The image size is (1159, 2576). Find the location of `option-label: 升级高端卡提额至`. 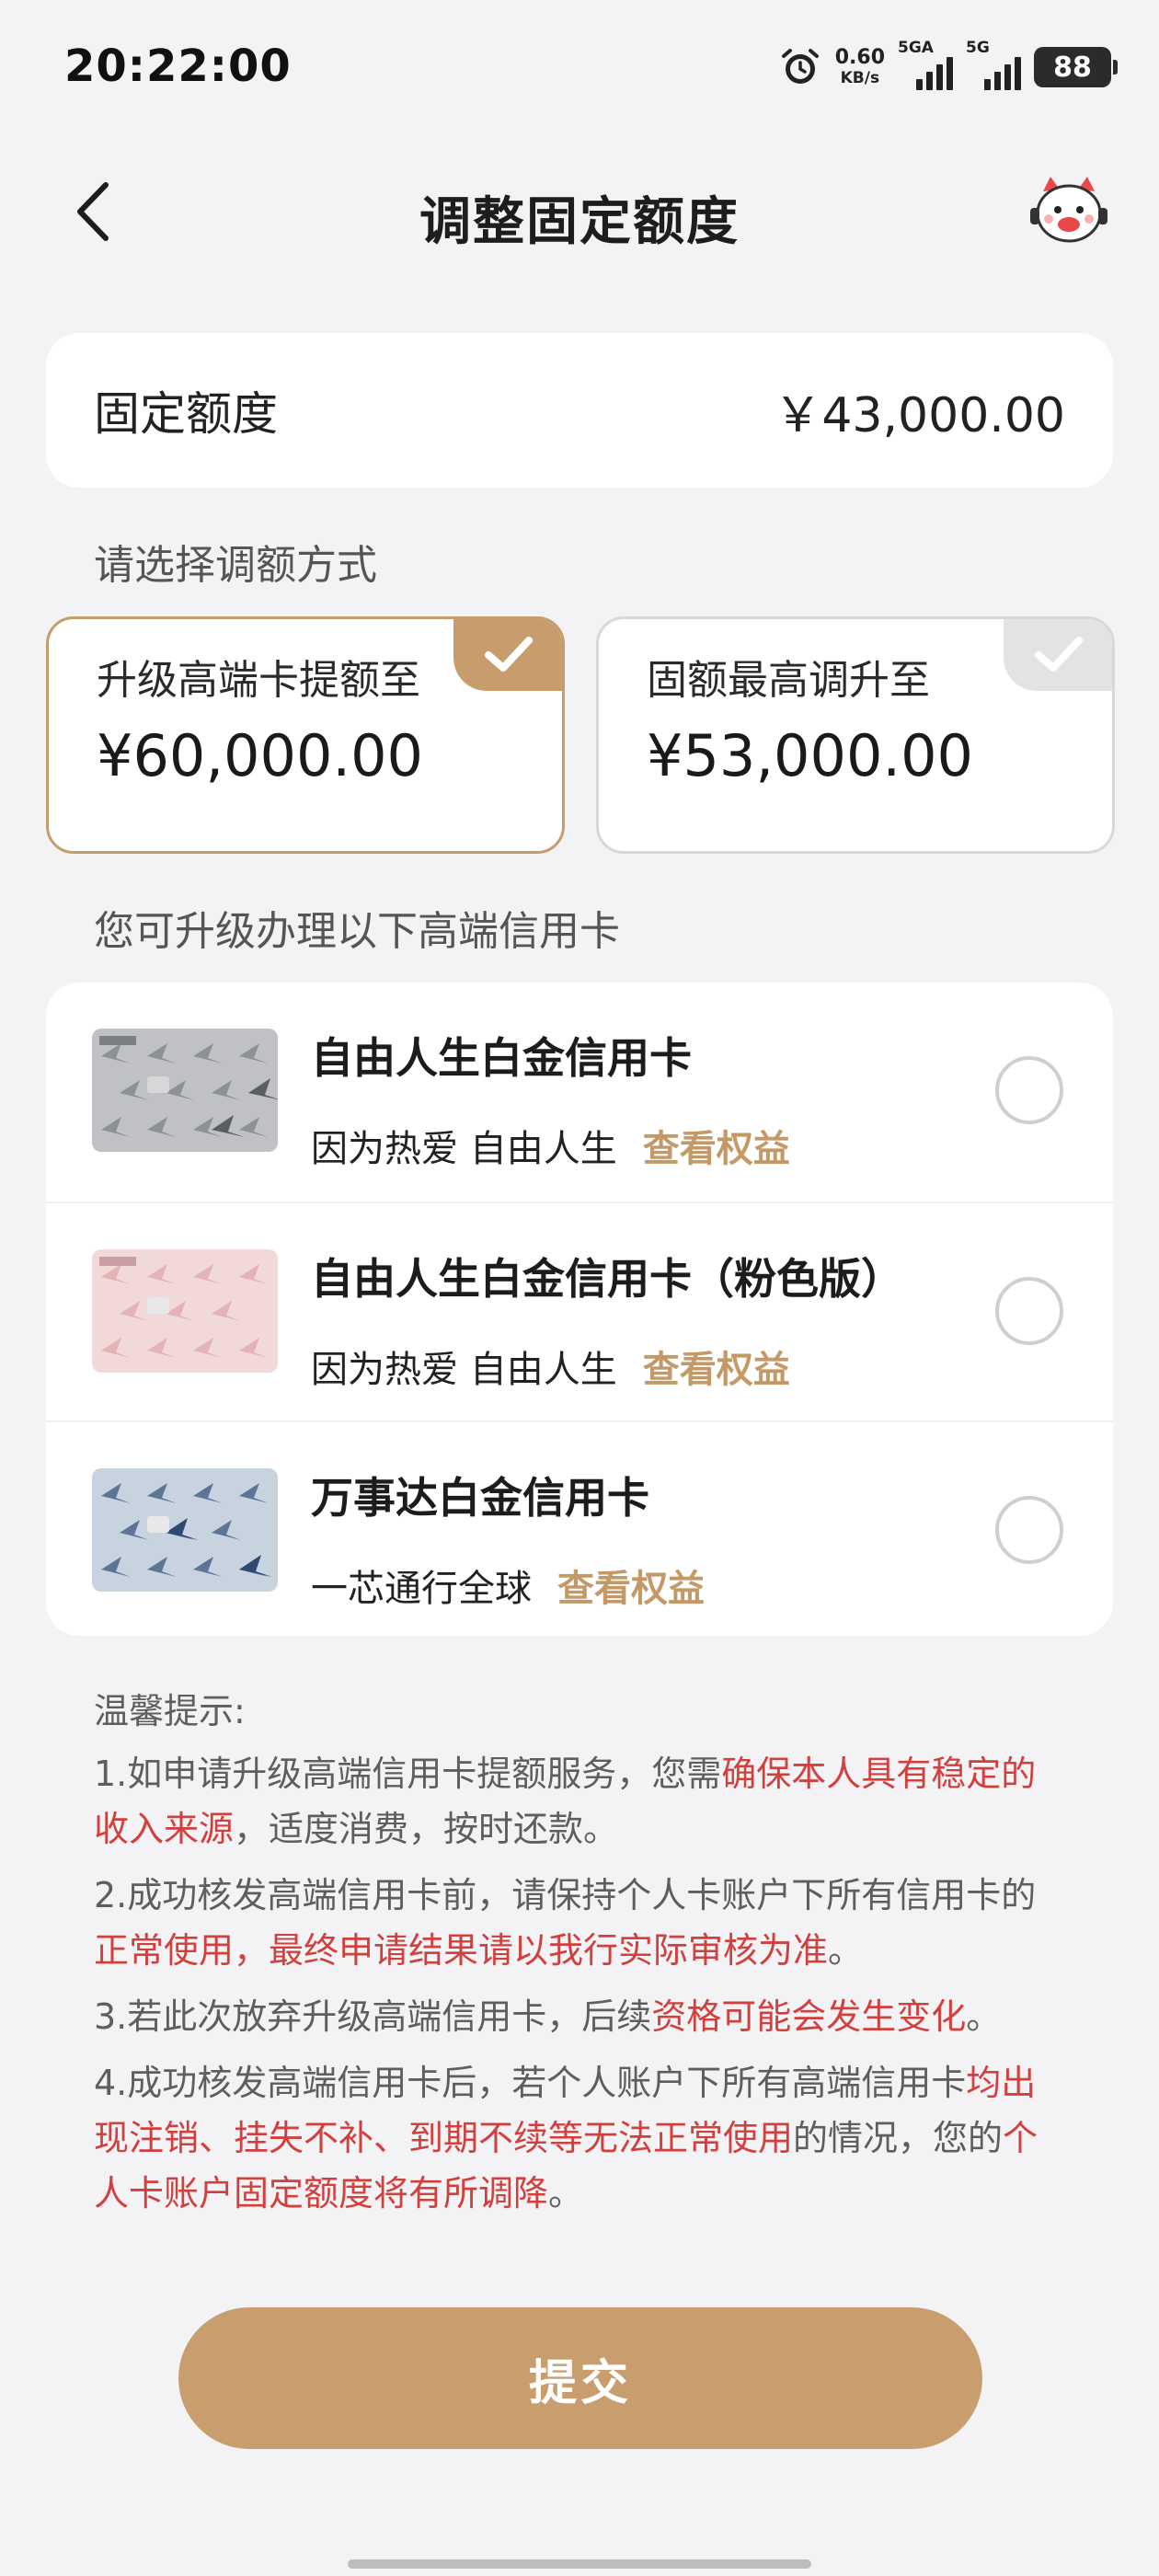

option-label: 升级高端卡提额至 is located at coordinates (258, 680).